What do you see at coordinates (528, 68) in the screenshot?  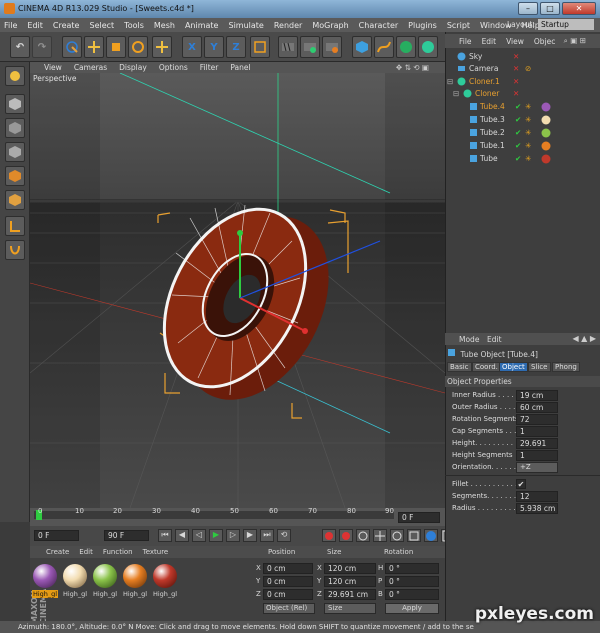 I see `camera-tag-icon: ⊘` at bounding box center [528, 68].